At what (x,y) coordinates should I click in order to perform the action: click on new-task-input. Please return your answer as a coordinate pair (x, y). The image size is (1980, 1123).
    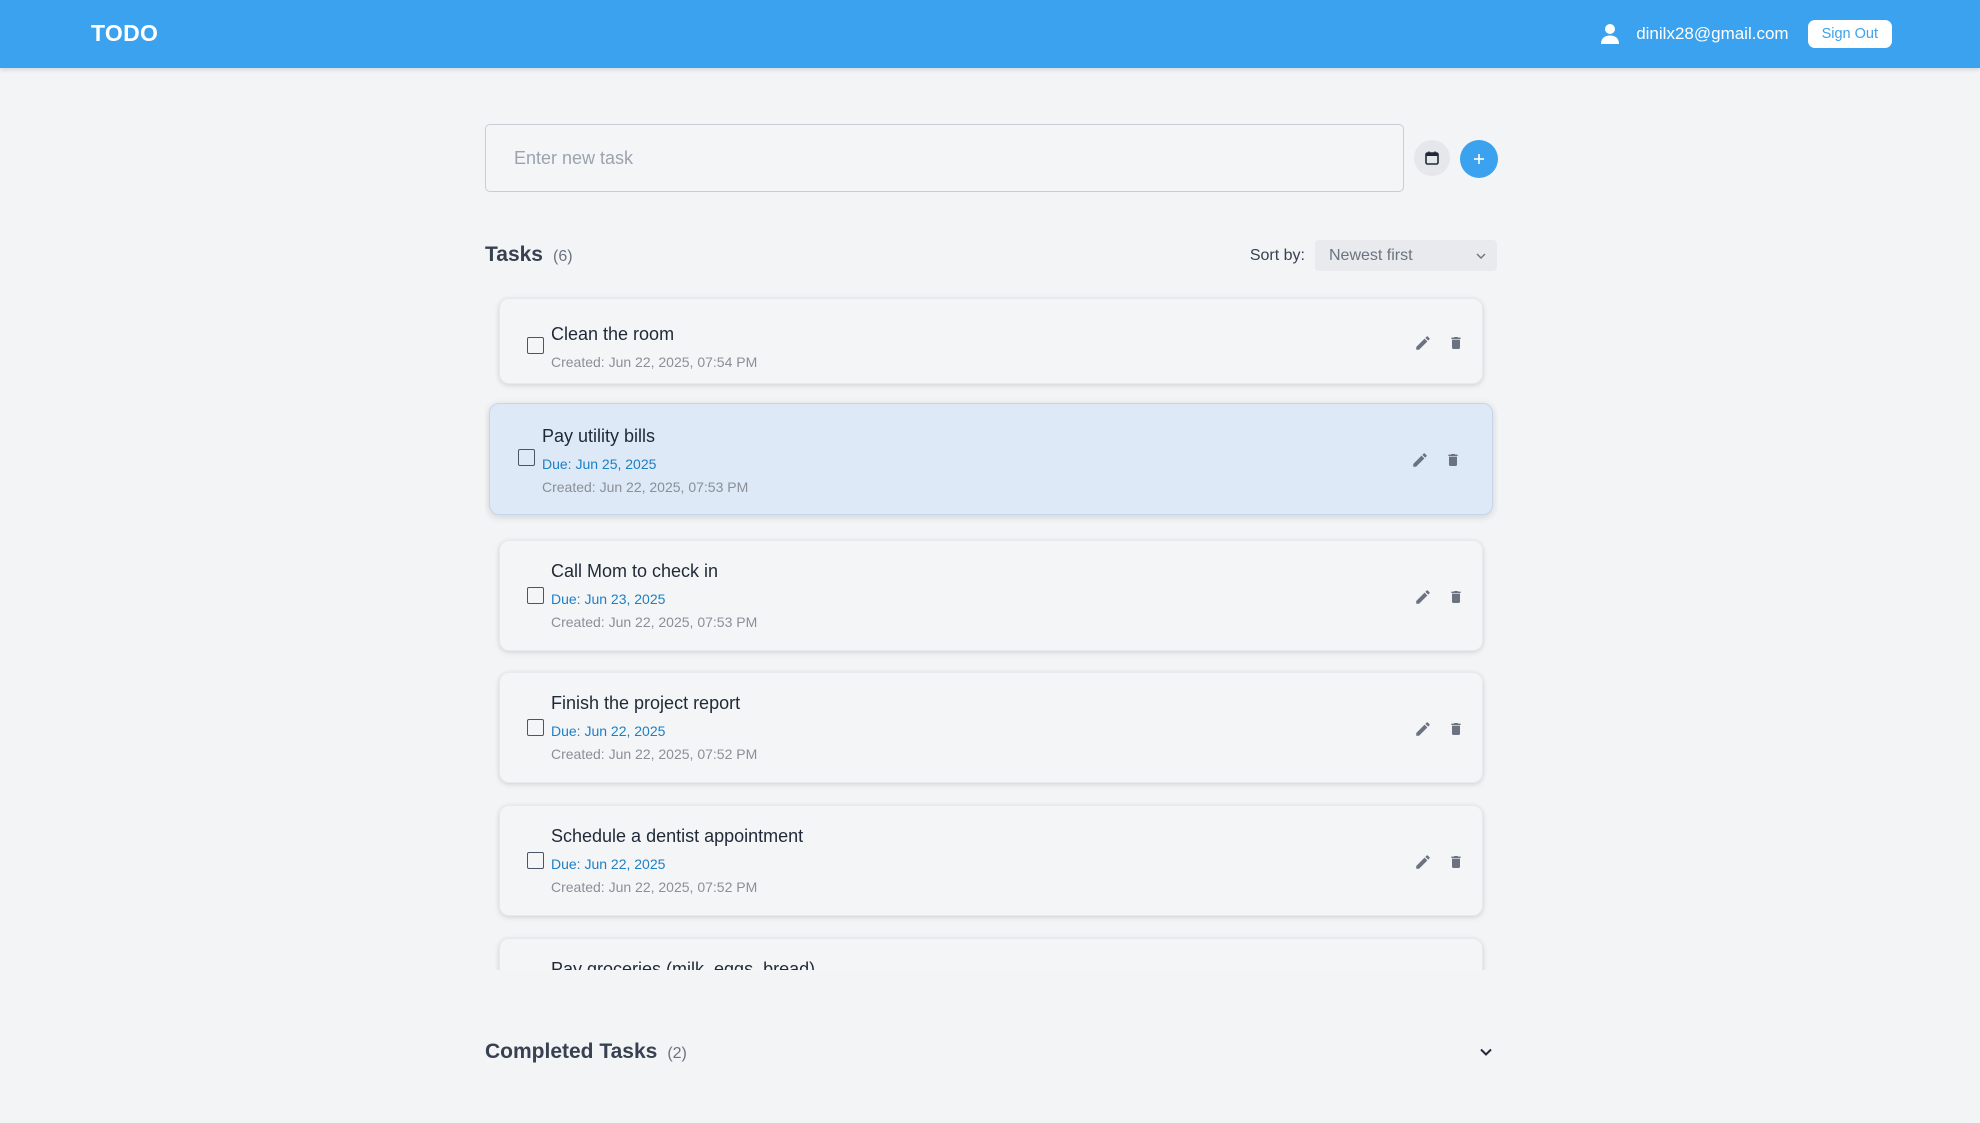
    Looking at the image, I should click on (944, 158).